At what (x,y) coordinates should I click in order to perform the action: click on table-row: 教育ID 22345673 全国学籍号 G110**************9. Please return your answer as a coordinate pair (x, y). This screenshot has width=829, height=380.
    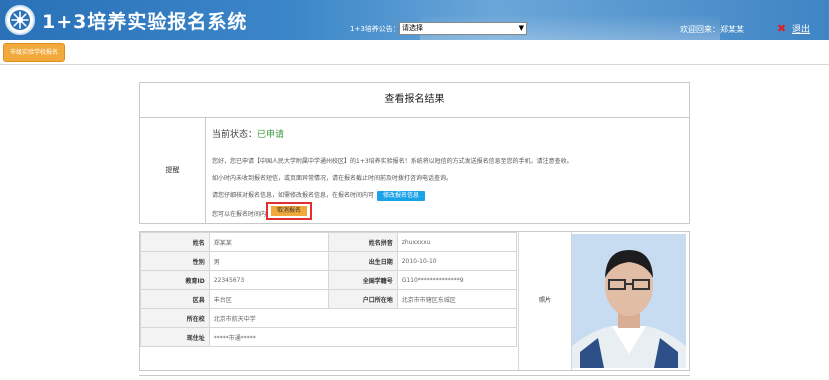
    Looking at the image, I should click on (329, 280).